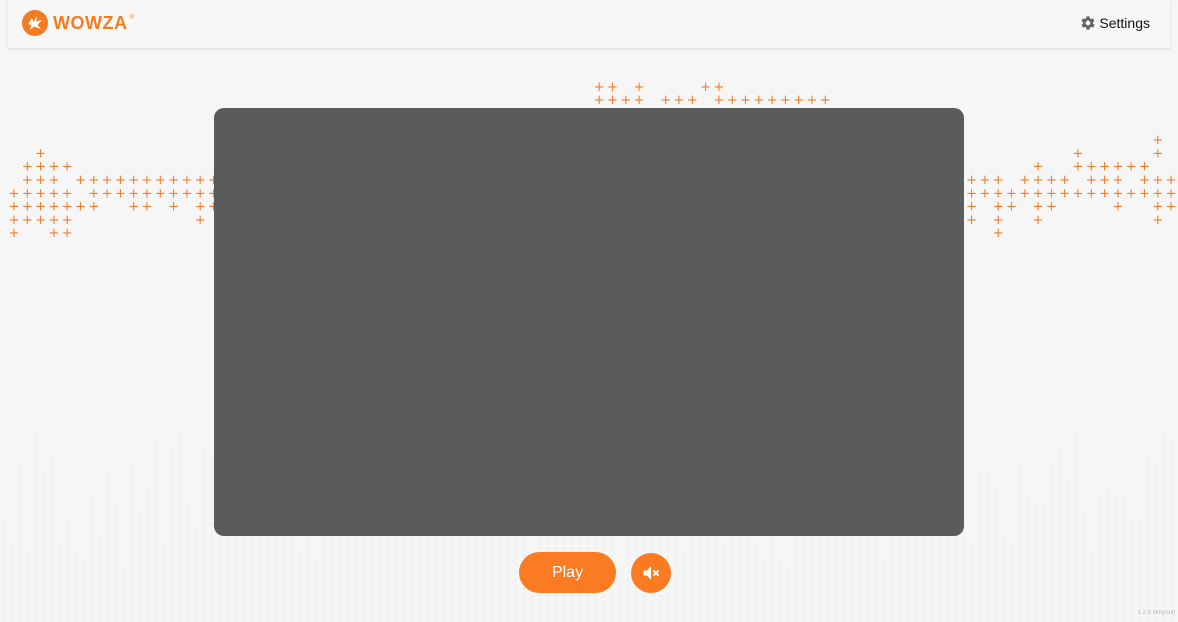  What do you see at coordinates (1115, 23) in the screenshot?
I see `settings-button: Settings` at bounding box center [1115, 23].